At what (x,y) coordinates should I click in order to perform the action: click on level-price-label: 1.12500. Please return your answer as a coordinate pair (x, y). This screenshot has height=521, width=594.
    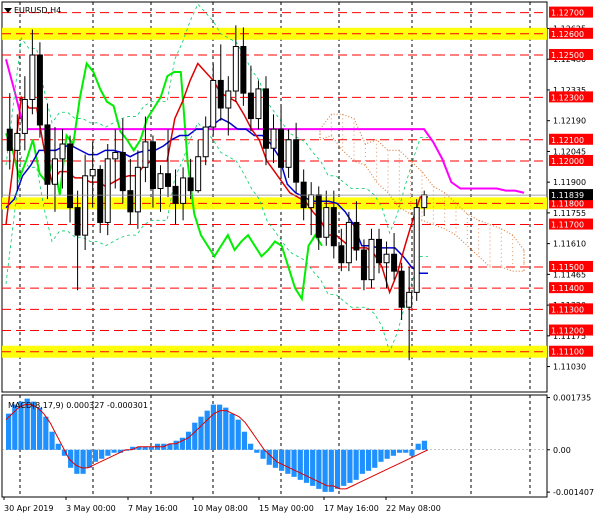
    Looking at the image, I should click on (567, 55).